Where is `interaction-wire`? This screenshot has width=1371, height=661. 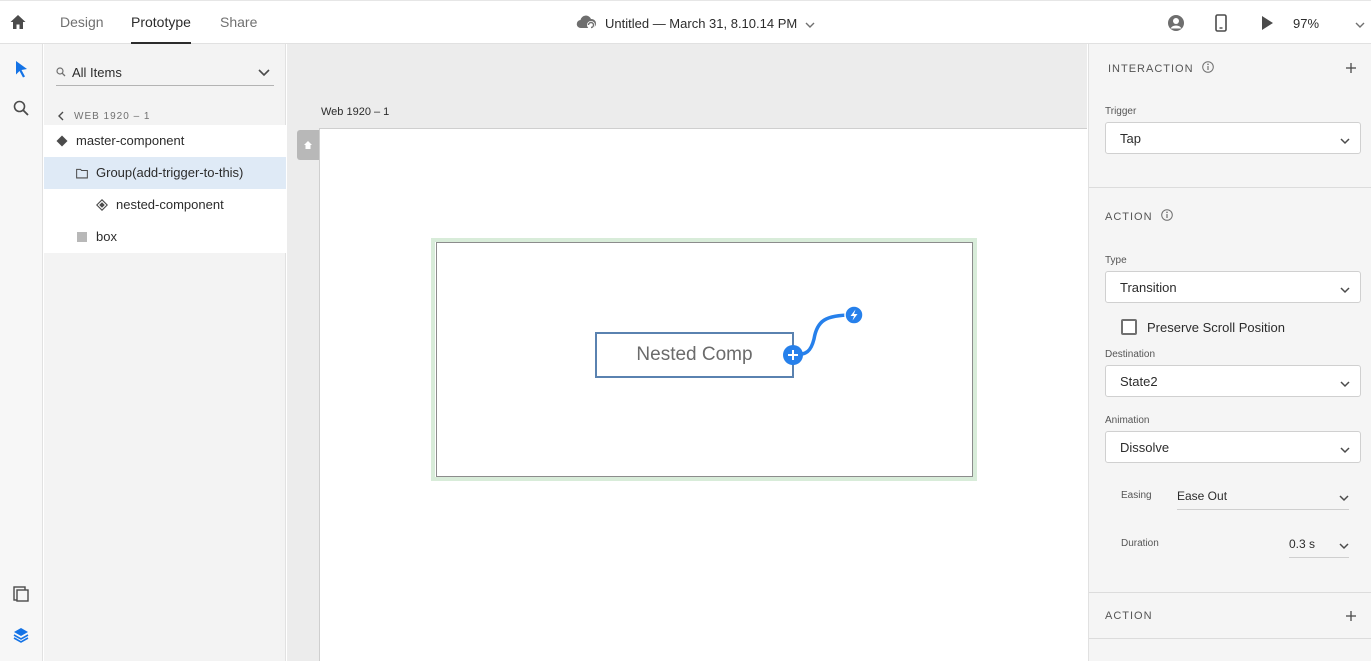
interaction-wire is located at coordinates (822, 334).